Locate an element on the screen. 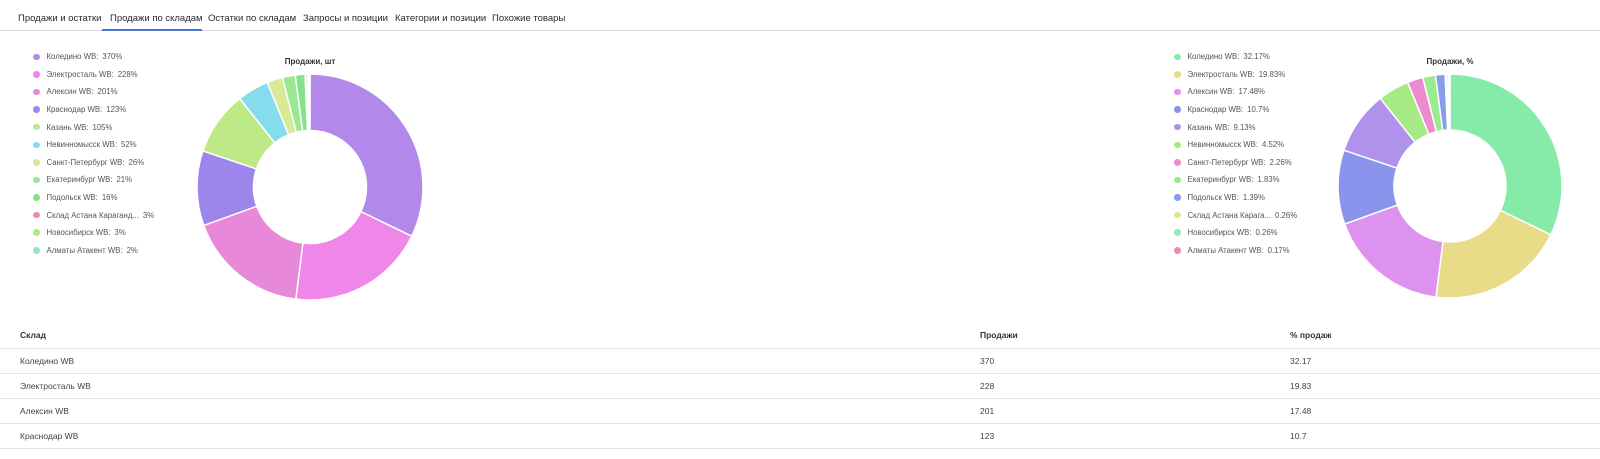 The height and width of the screenshot is (459, 1600). header-cell: % продаж is located at coordinates (1310, 335).